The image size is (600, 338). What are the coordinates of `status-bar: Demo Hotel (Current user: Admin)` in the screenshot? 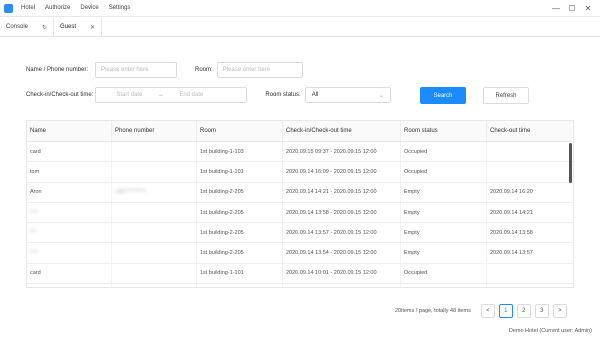 It's located at (550, 331).